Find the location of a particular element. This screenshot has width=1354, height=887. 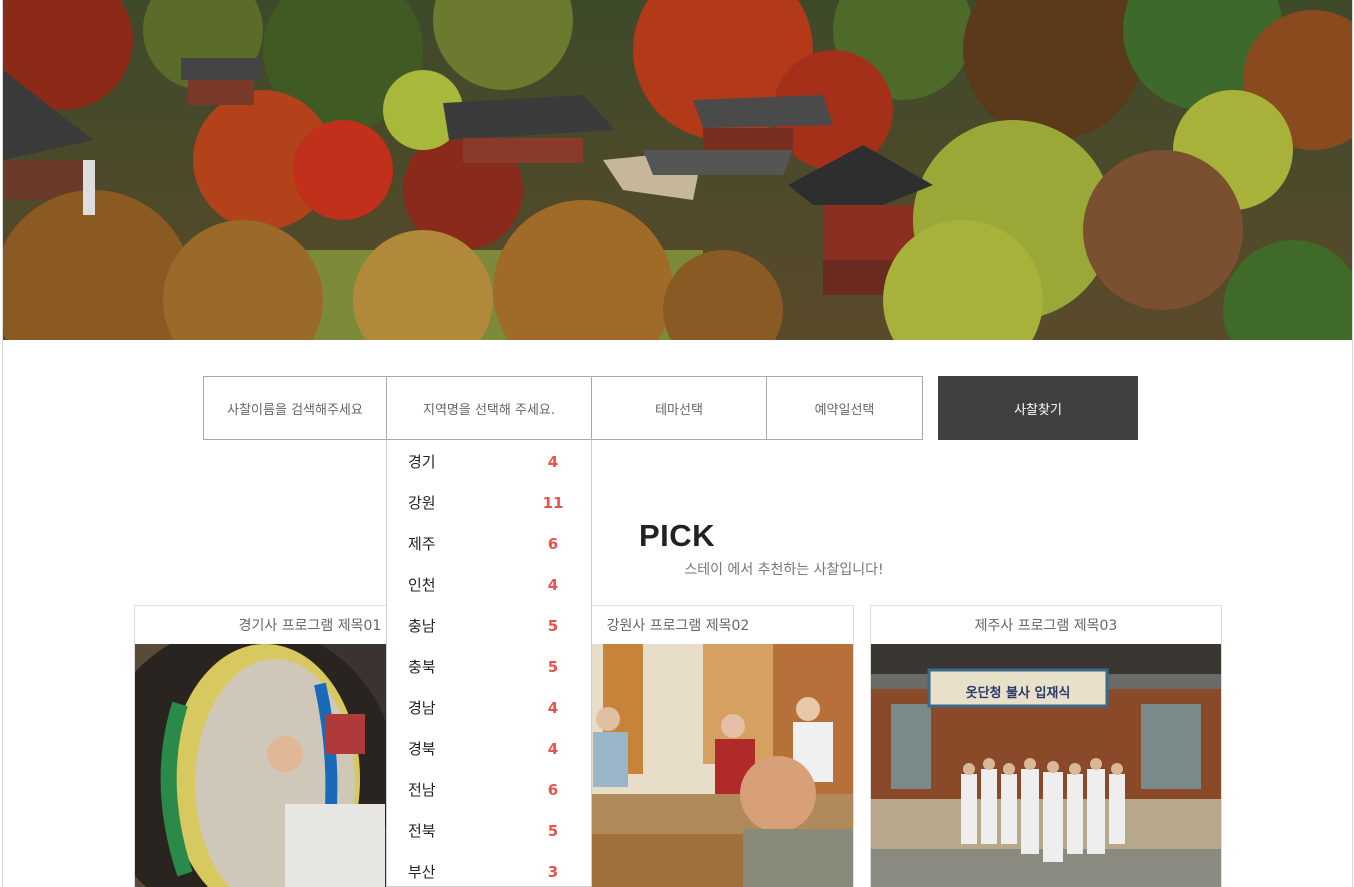

theme-select: 테마선택 is located at coordinates (679, 408).